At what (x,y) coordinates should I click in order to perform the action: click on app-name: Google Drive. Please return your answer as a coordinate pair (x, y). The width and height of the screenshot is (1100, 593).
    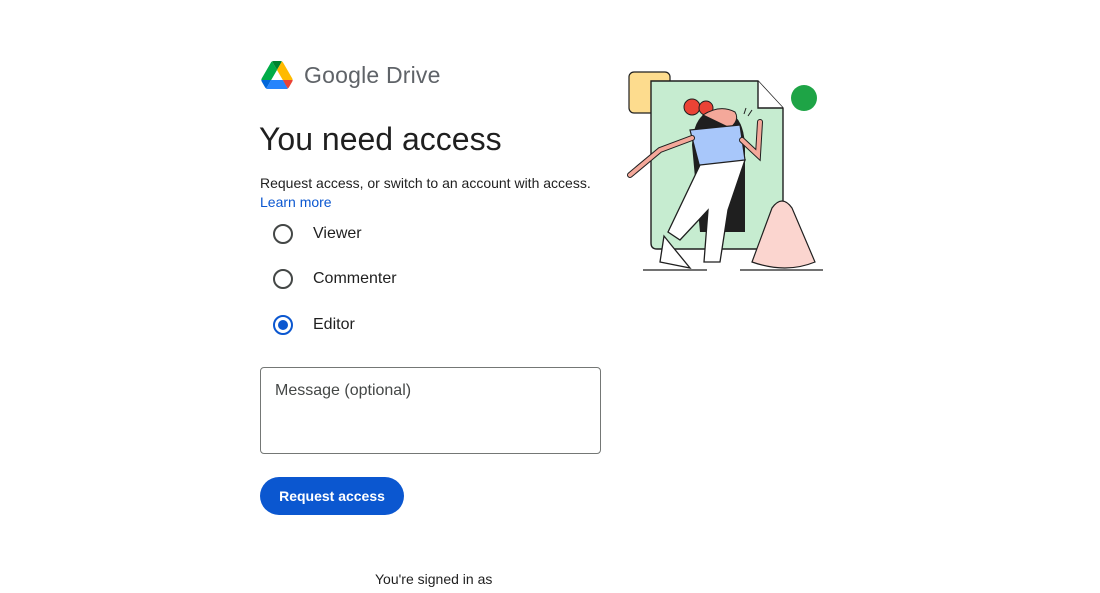
    Looking at the image, I should click on (372, 74).